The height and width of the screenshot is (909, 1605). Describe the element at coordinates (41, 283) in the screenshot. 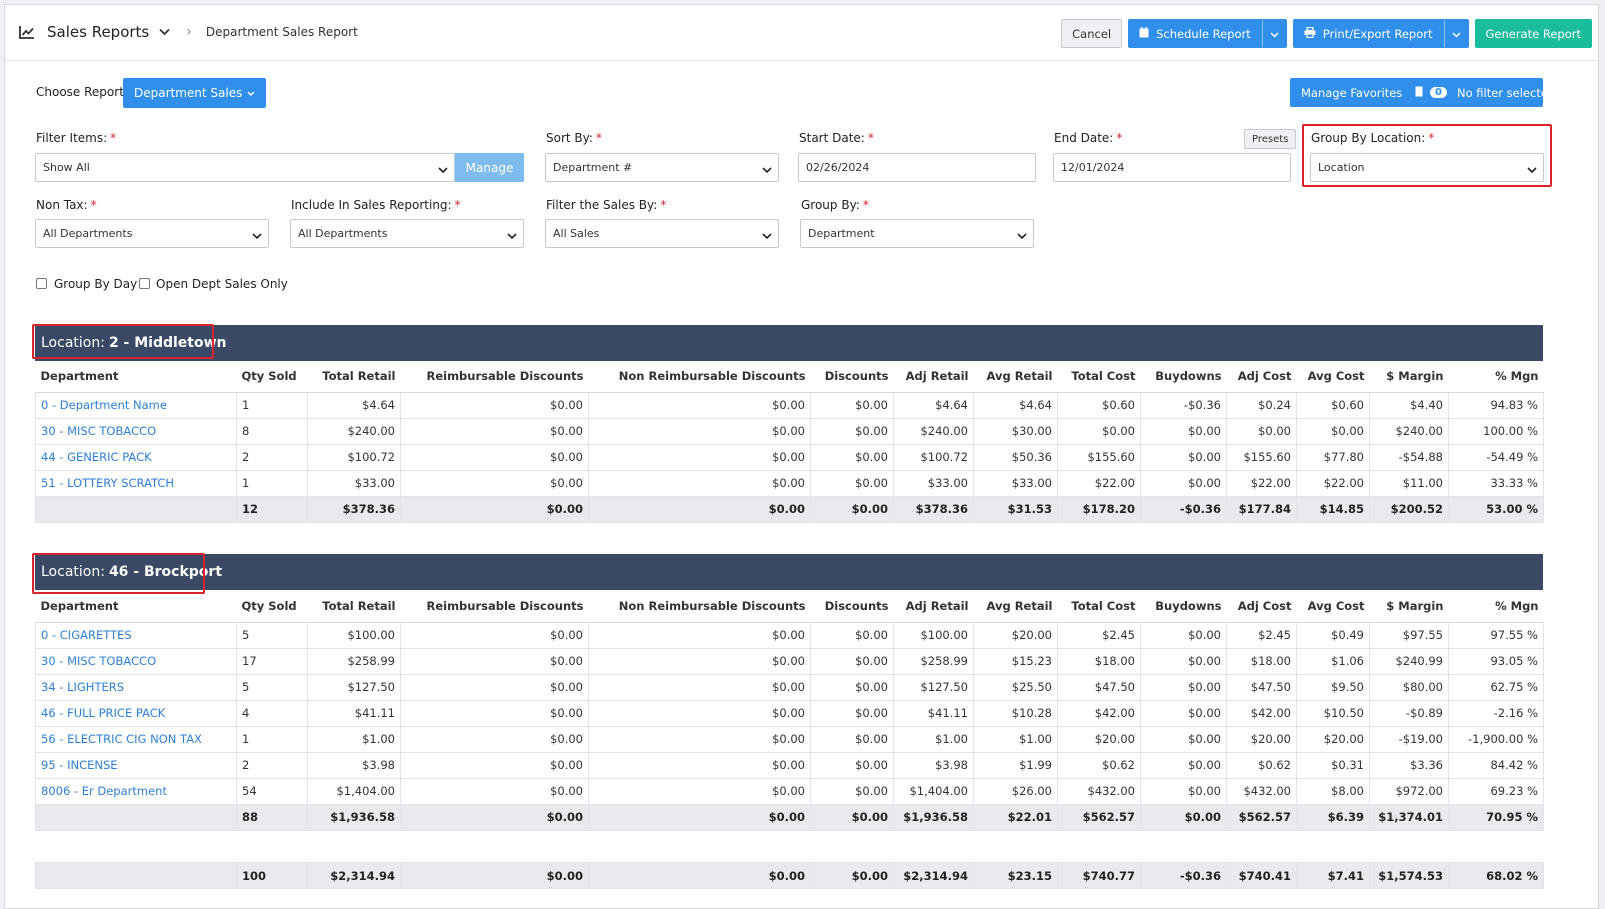

I see `group-by-day-checkbox` at that location.